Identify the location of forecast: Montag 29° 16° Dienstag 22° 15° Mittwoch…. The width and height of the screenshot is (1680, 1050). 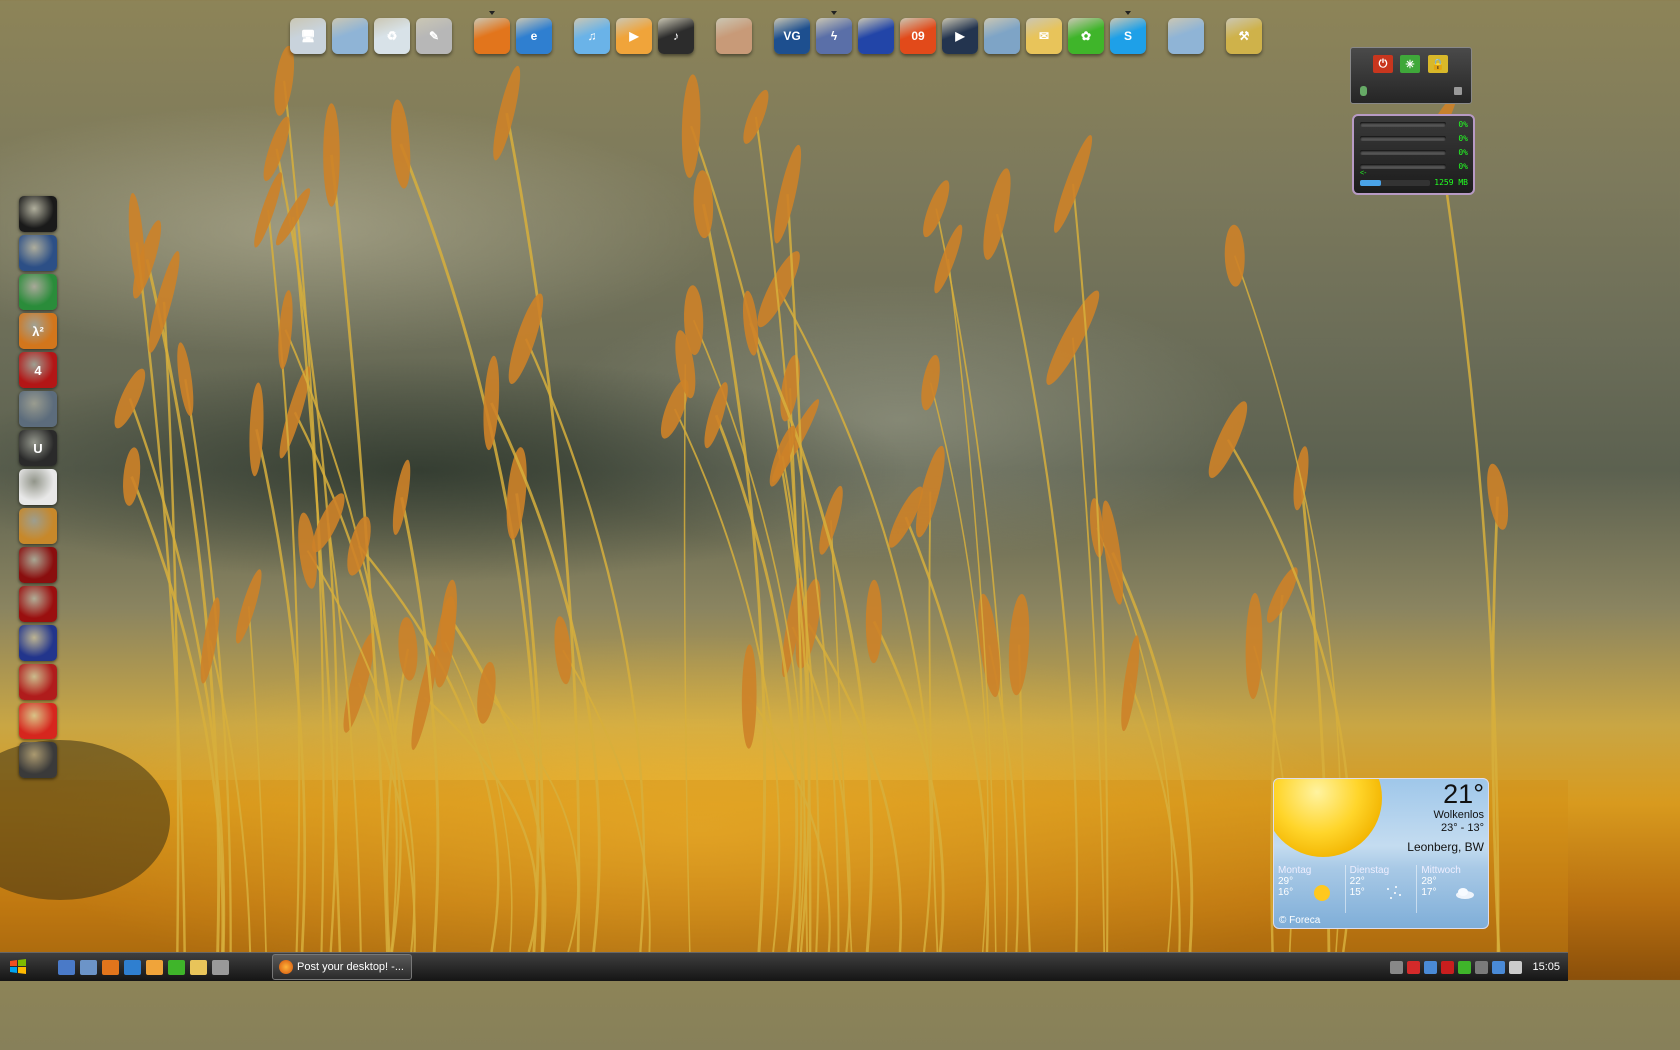
(1381, 889).